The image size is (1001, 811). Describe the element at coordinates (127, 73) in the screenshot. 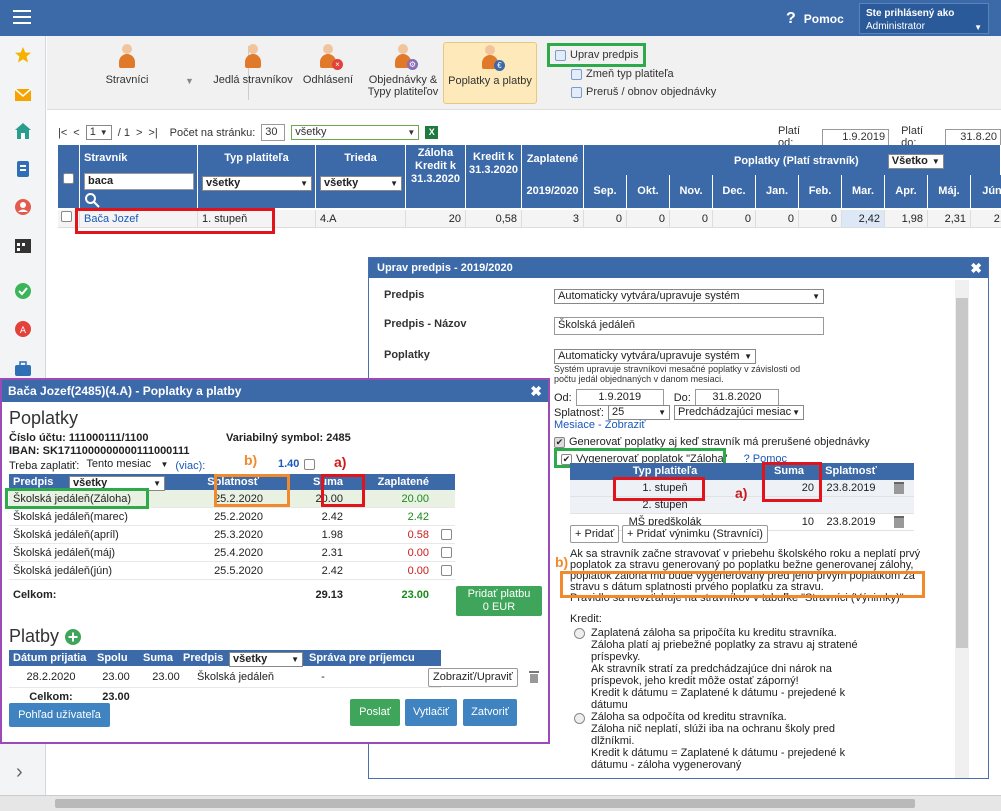

I see `toolbar-stravnici: Stravníci` at that location.